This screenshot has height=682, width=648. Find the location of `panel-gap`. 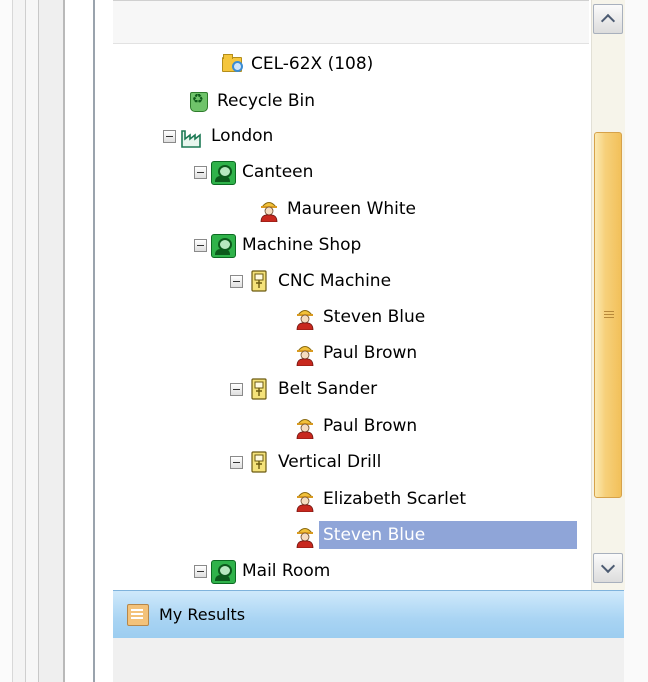

panel-gap is located at coordinates (78, 341).